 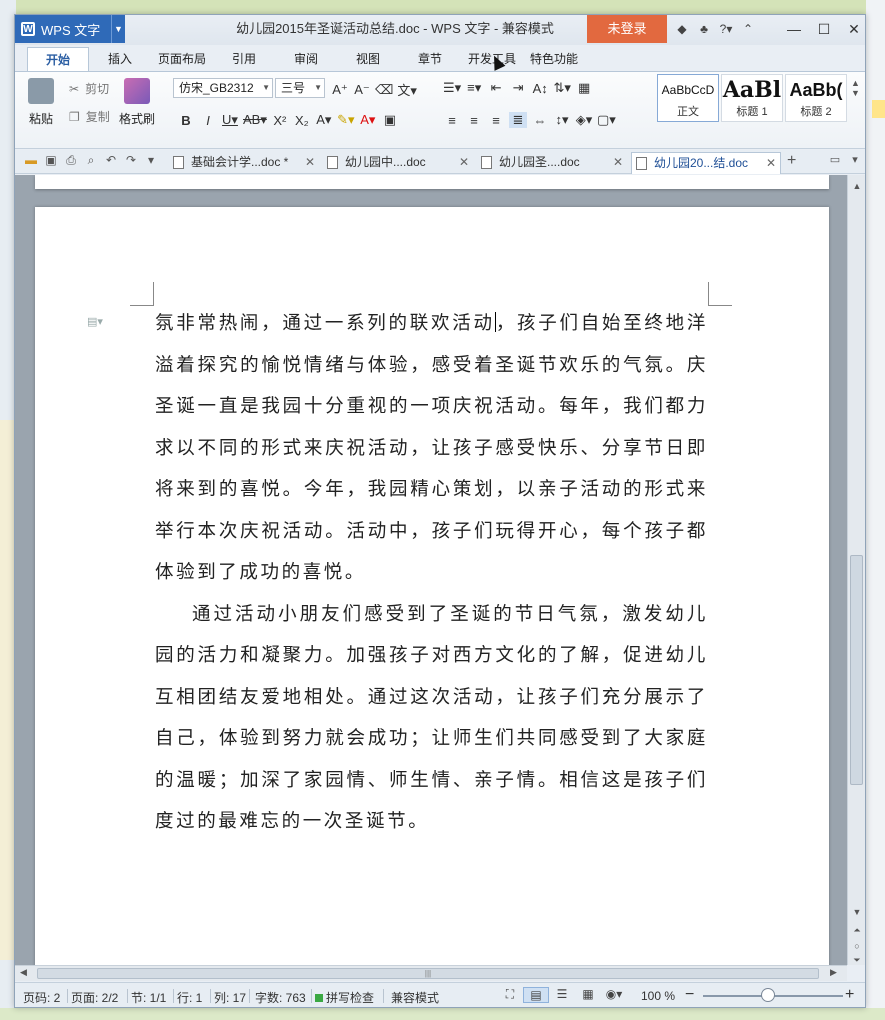 I want to click on scroll-down-icon: ▼, so click(x=856, y=912).